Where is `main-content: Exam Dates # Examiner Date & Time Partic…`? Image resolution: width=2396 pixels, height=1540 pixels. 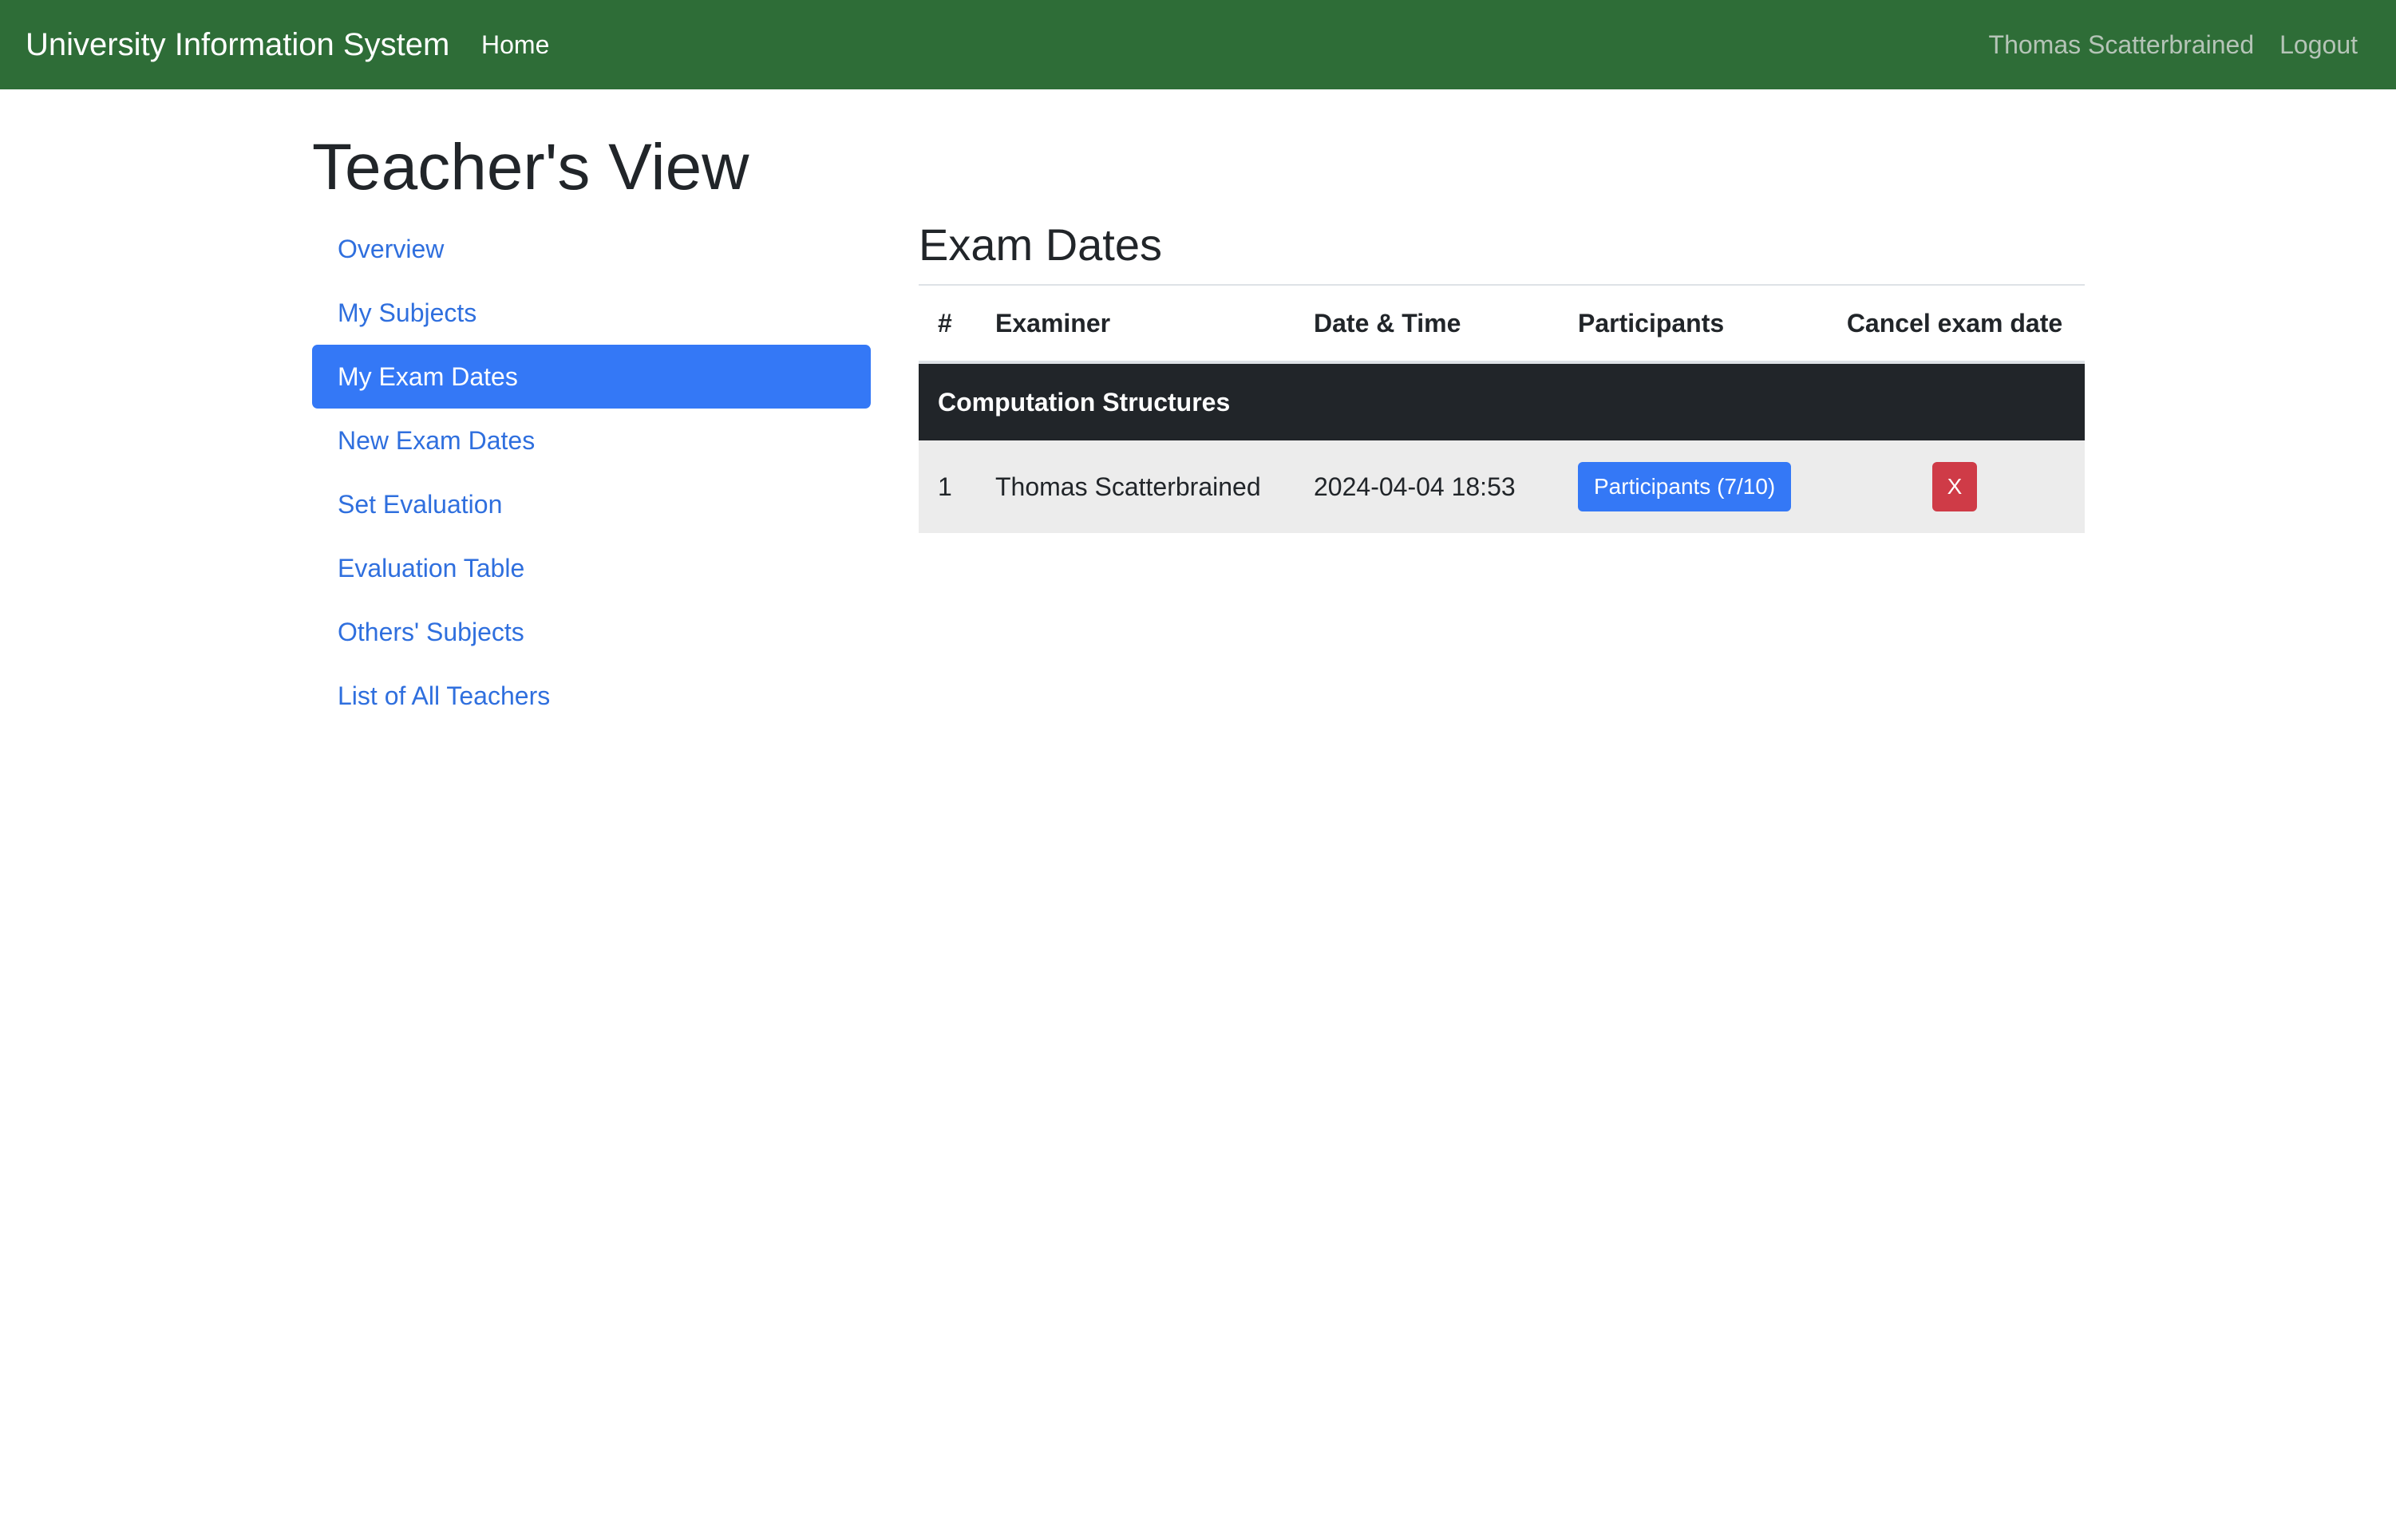
main-content: Exam Dates # Examiner Date & Time Partic… is located at coordinates (1502, 375).